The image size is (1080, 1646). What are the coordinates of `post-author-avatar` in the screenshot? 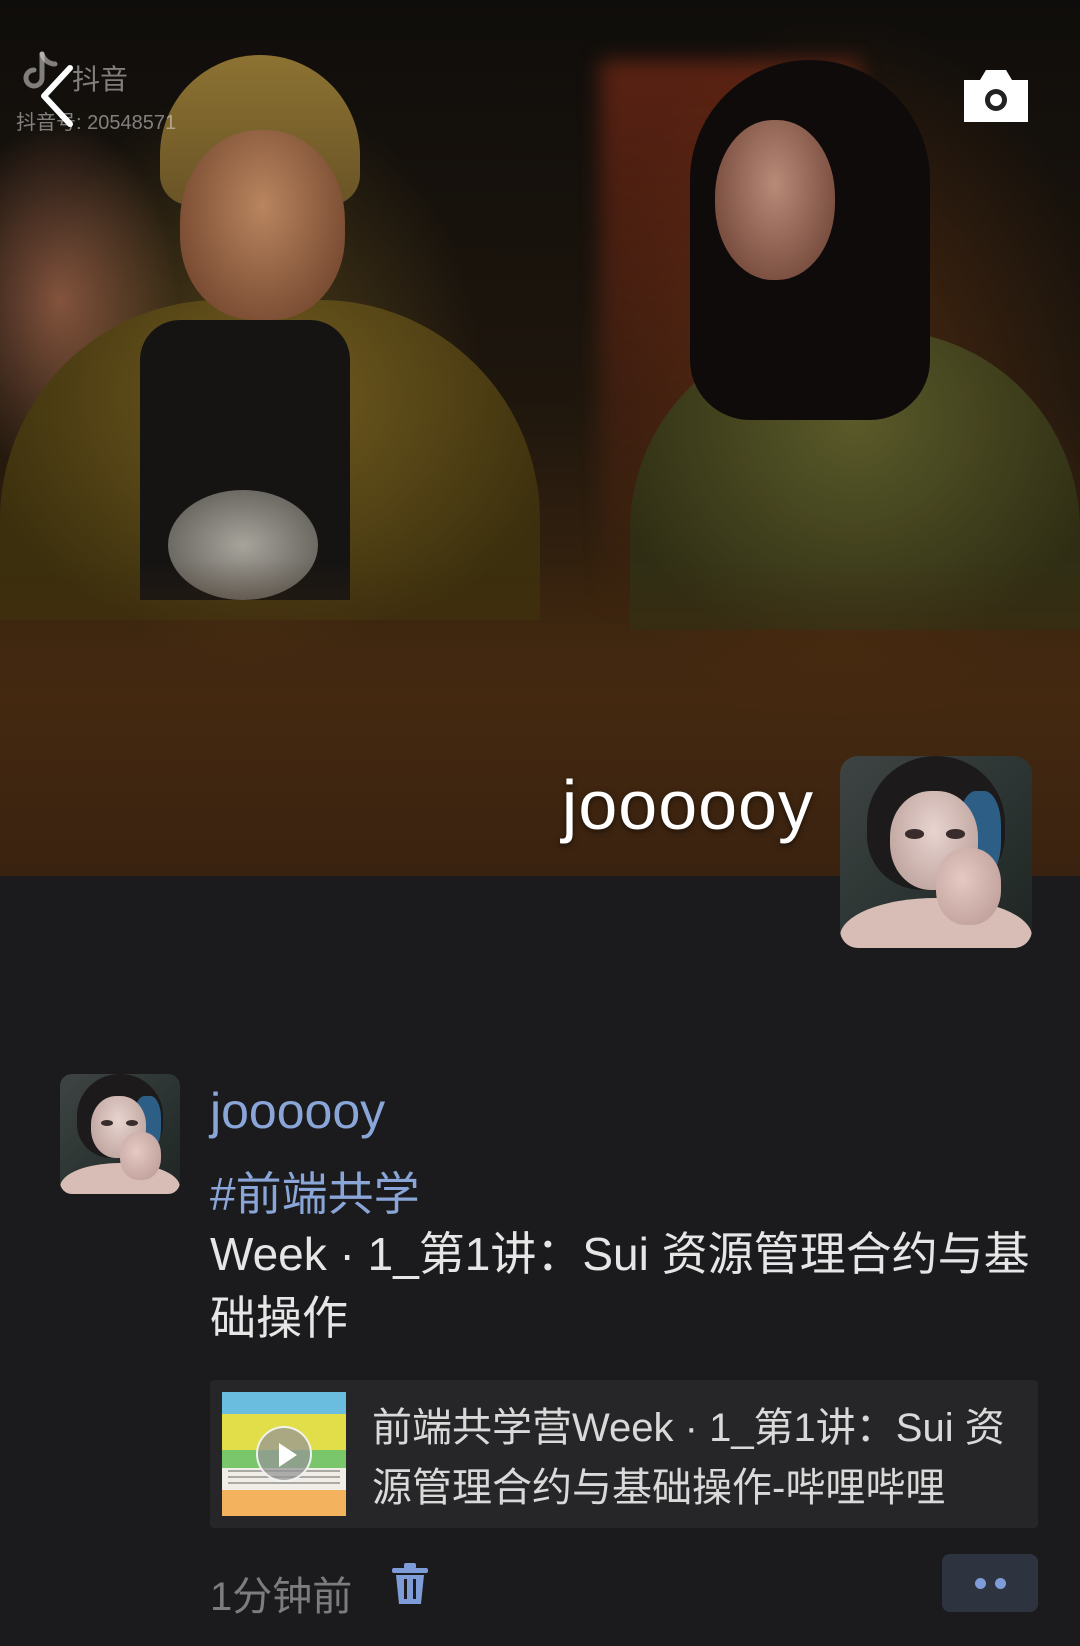 It's located at (120, 1134).